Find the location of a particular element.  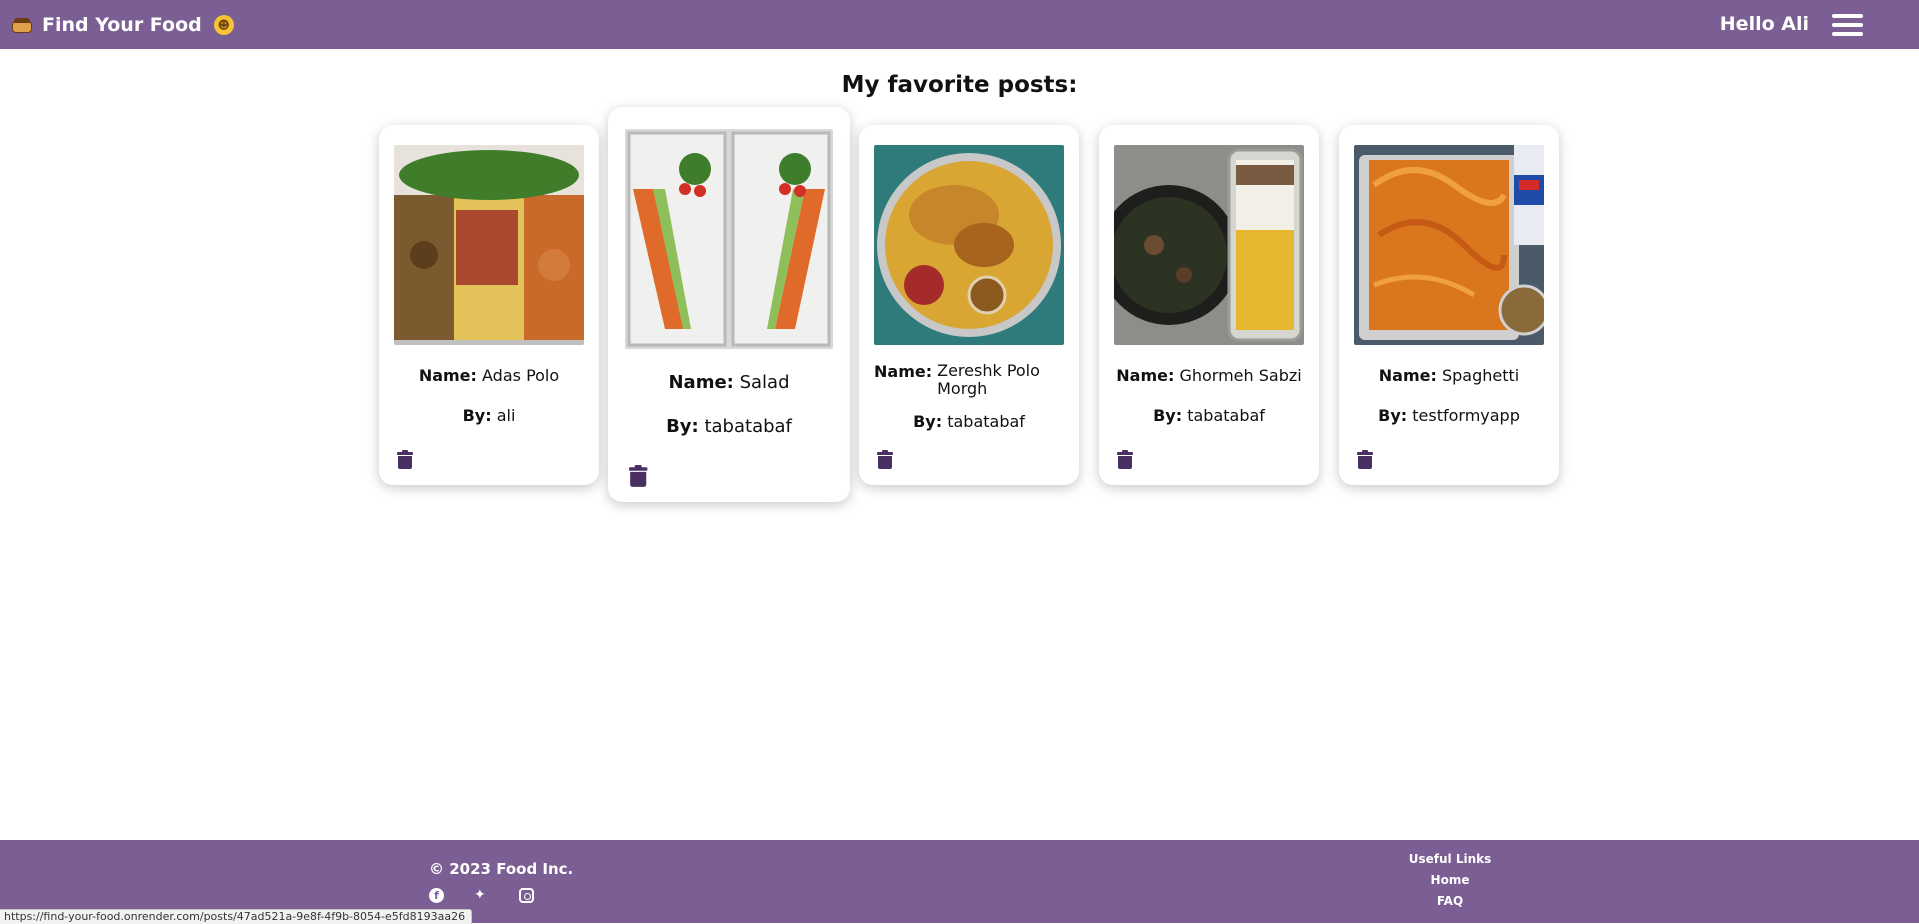

cooking-pot-icon is located at coordinates (22, 25).